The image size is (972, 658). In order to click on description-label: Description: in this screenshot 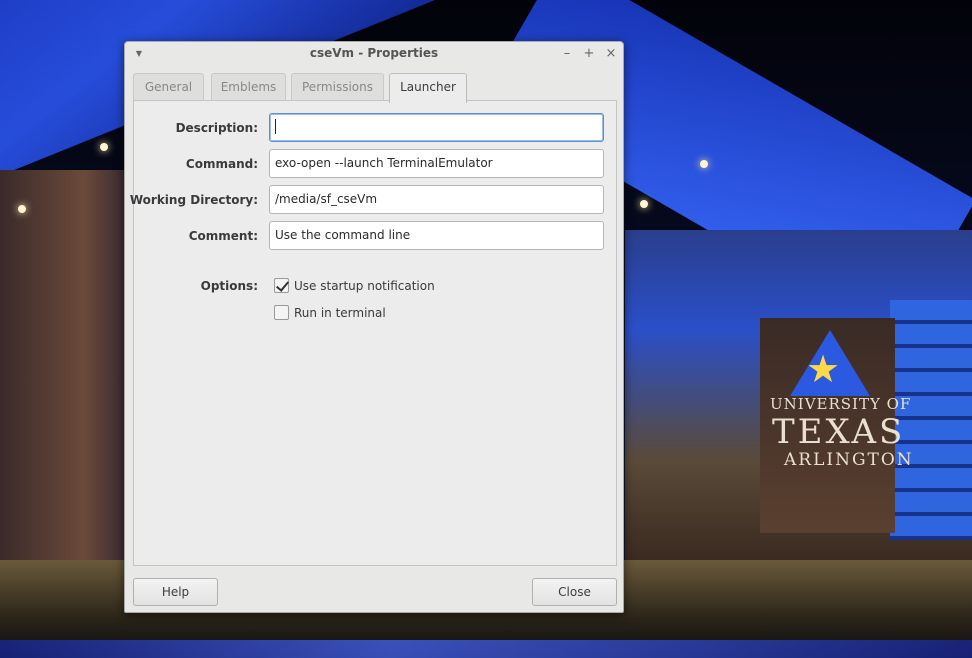, I will do `click(216, 128)`.